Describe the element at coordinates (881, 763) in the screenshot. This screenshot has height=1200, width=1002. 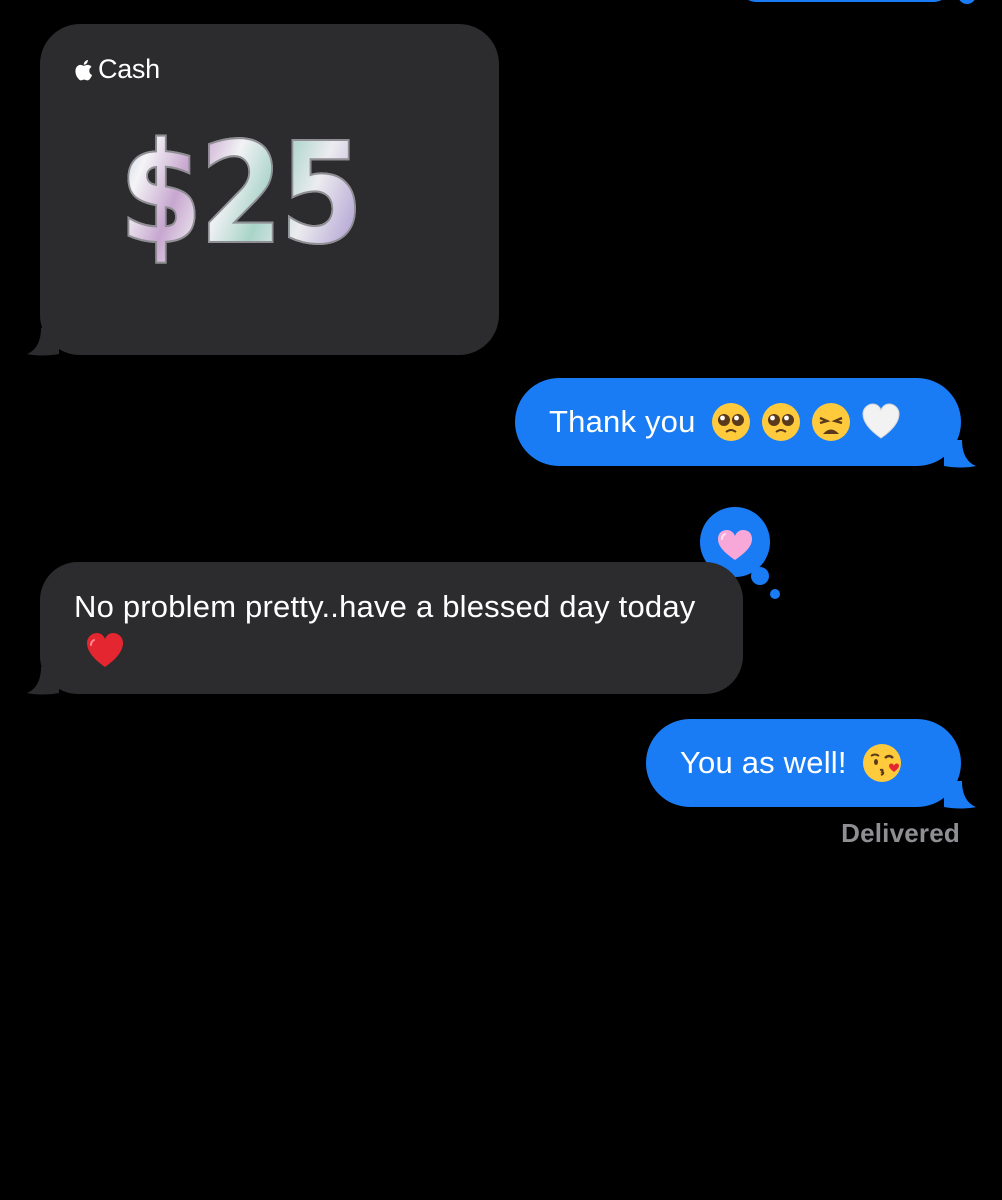
I see `face-blowing-kiss-emoji-icon` at that location.